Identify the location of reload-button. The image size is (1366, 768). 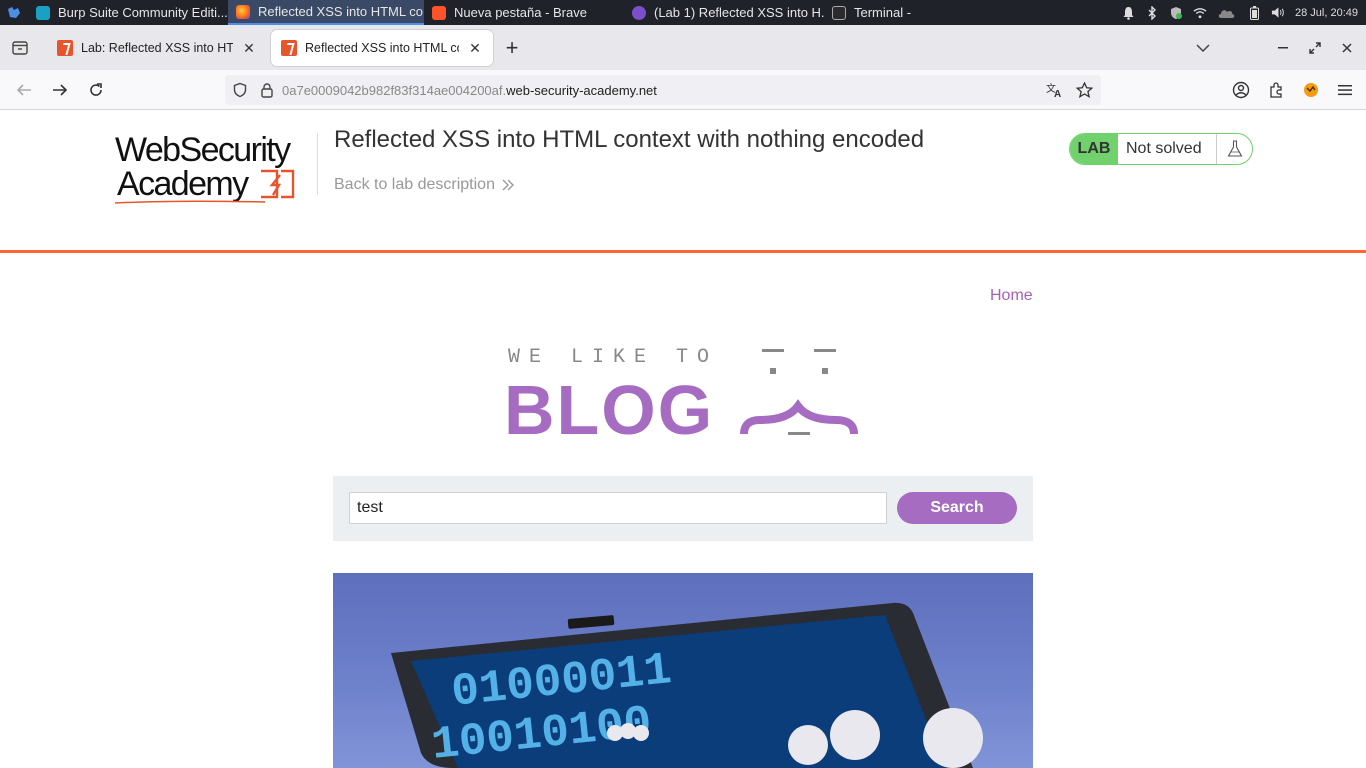
(96, 90).